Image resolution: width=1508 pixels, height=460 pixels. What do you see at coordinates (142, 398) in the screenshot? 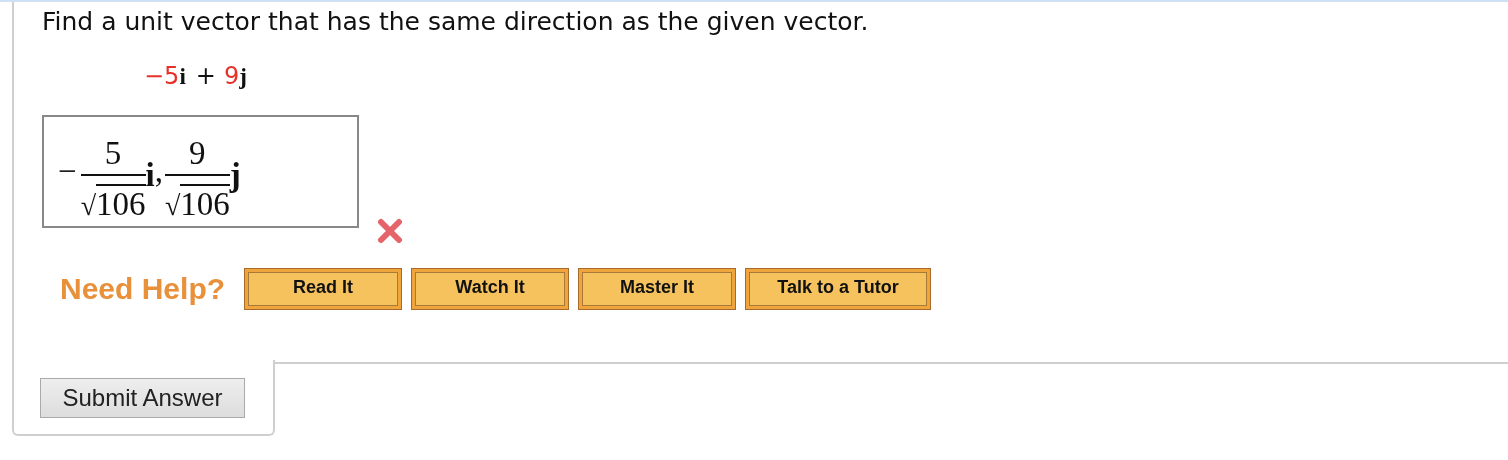
I see `submit-answer-button: Submit Answer` at bounding box center [142, 398].